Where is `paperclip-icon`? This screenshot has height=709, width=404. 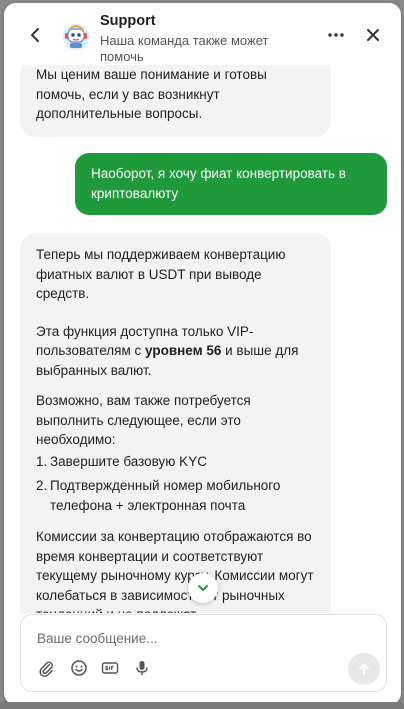
paperclip-icon is located at coordinates (46, 669).